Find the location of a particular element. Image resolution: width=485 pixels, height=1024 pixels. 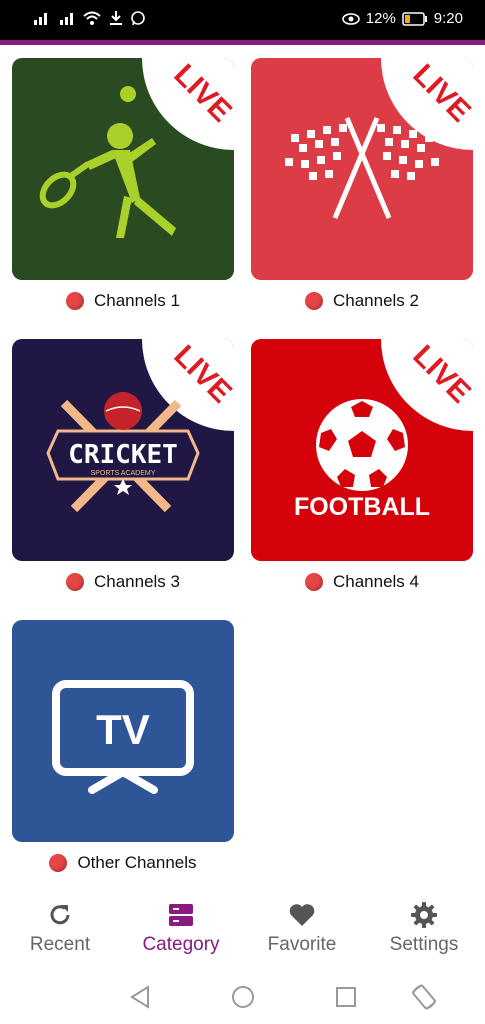

nav-label-settings: Settings is located at coordinates (424, 944).